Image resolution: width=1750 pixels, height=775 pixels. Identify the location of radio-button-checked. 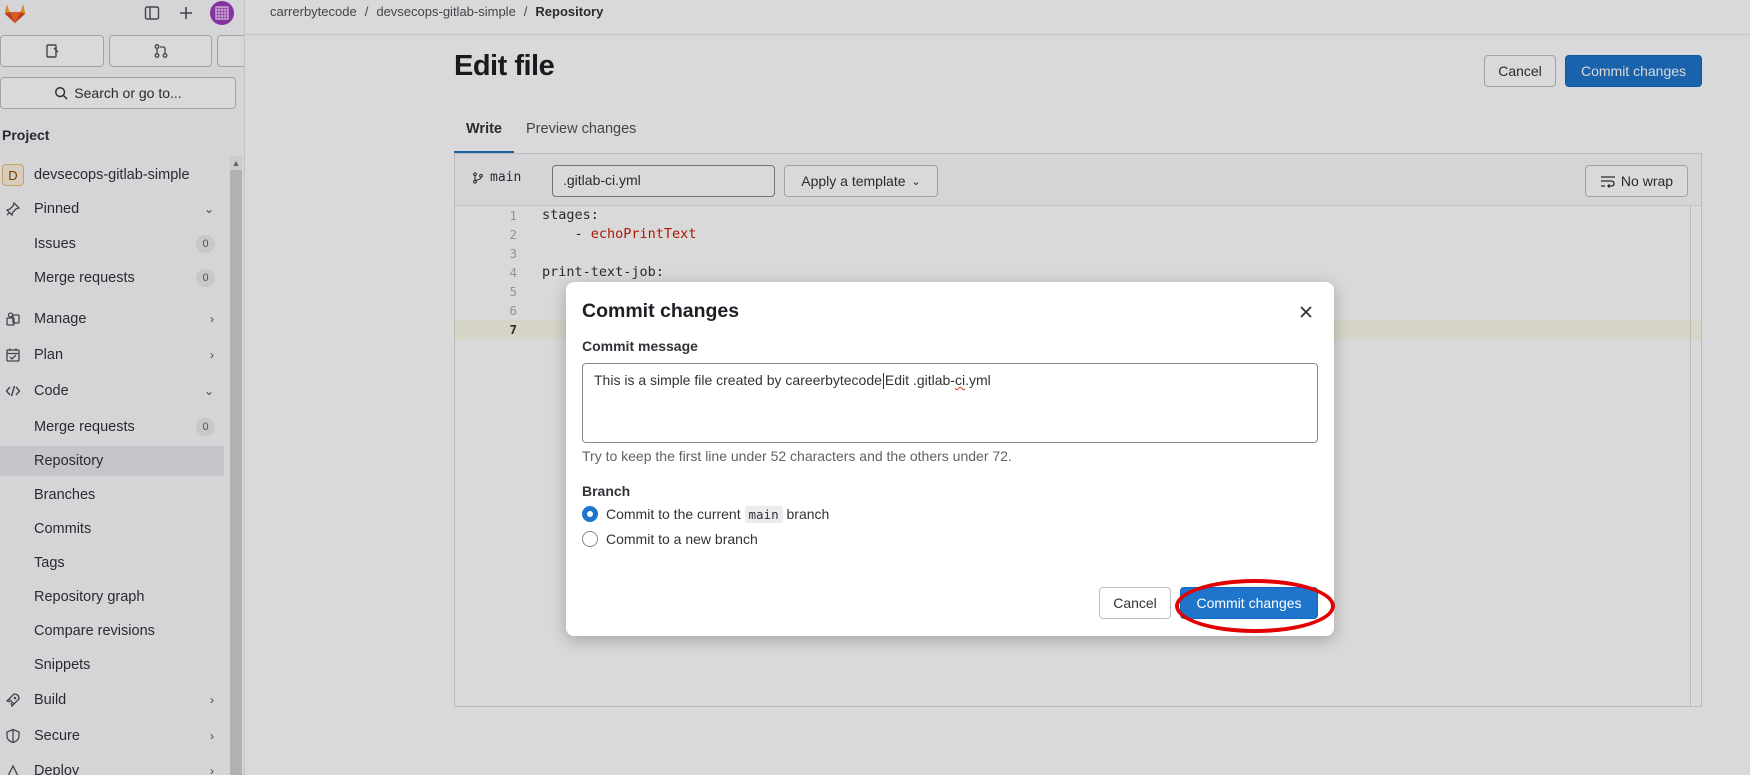
(590, 514).